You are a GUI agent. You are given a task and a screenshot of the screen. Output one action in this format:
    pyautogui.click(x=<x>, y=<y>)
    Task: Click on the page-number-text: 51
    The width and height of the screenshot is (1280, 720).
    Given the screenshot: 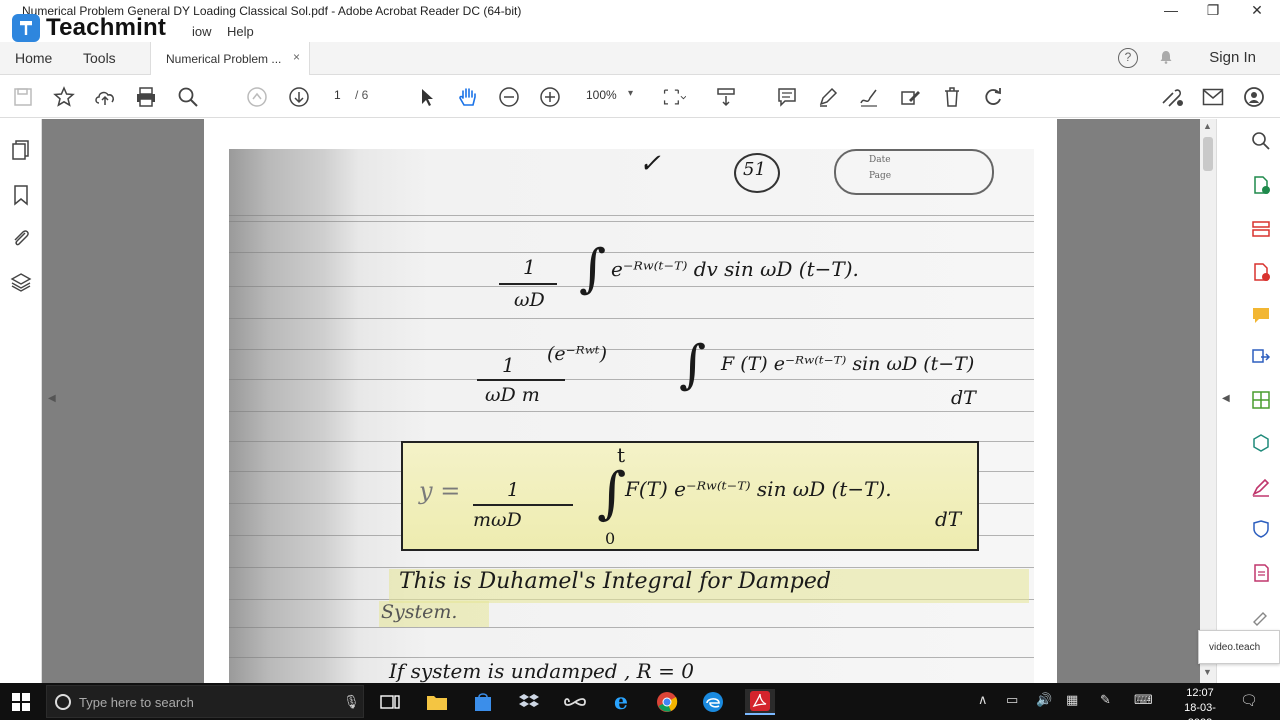 What is the action you would take?
    pyautogui.click(x=754, y=169)
    